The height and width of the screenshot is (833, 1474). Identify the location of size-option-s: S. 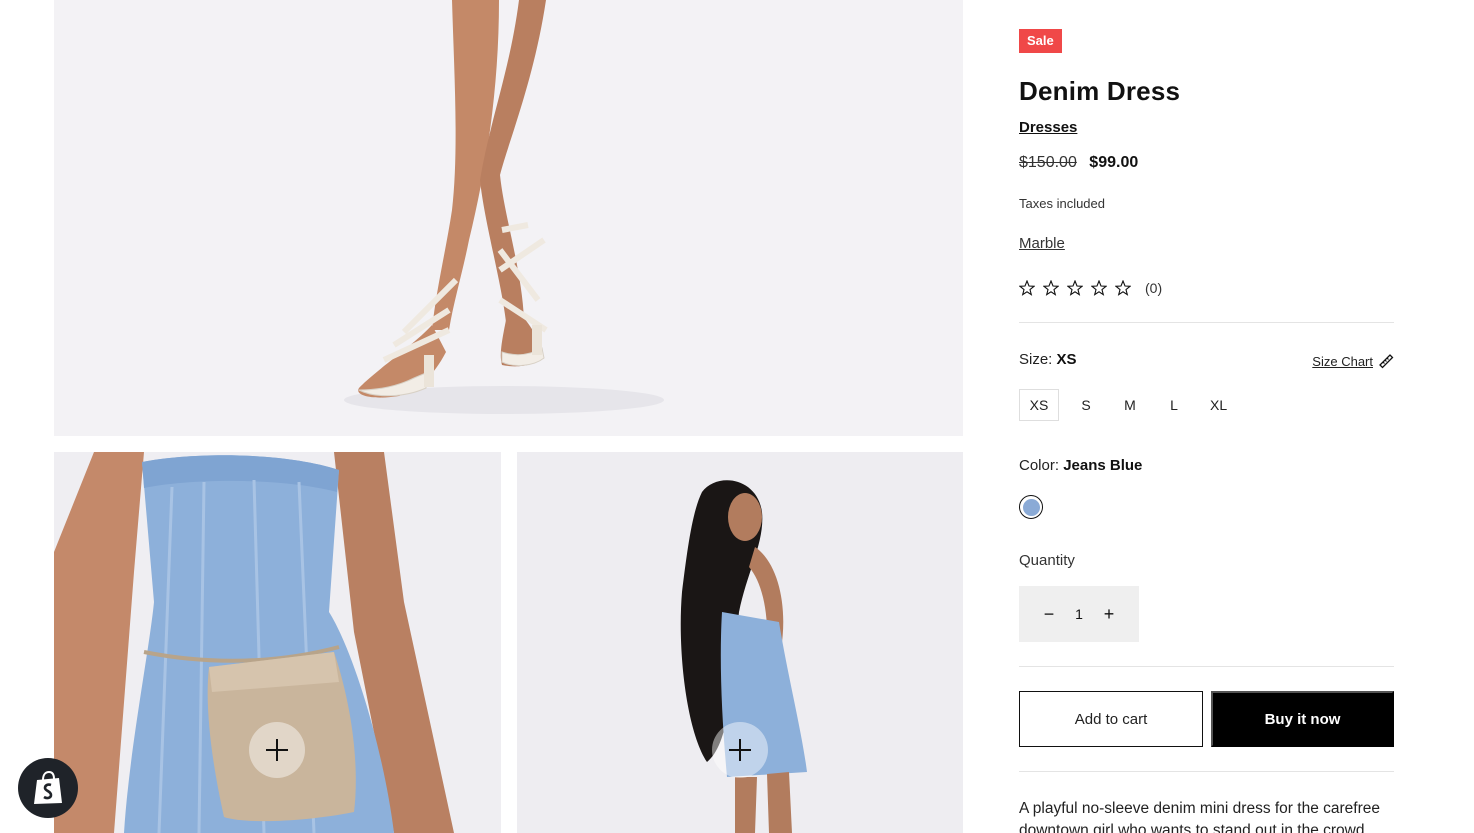
(1086, 405).